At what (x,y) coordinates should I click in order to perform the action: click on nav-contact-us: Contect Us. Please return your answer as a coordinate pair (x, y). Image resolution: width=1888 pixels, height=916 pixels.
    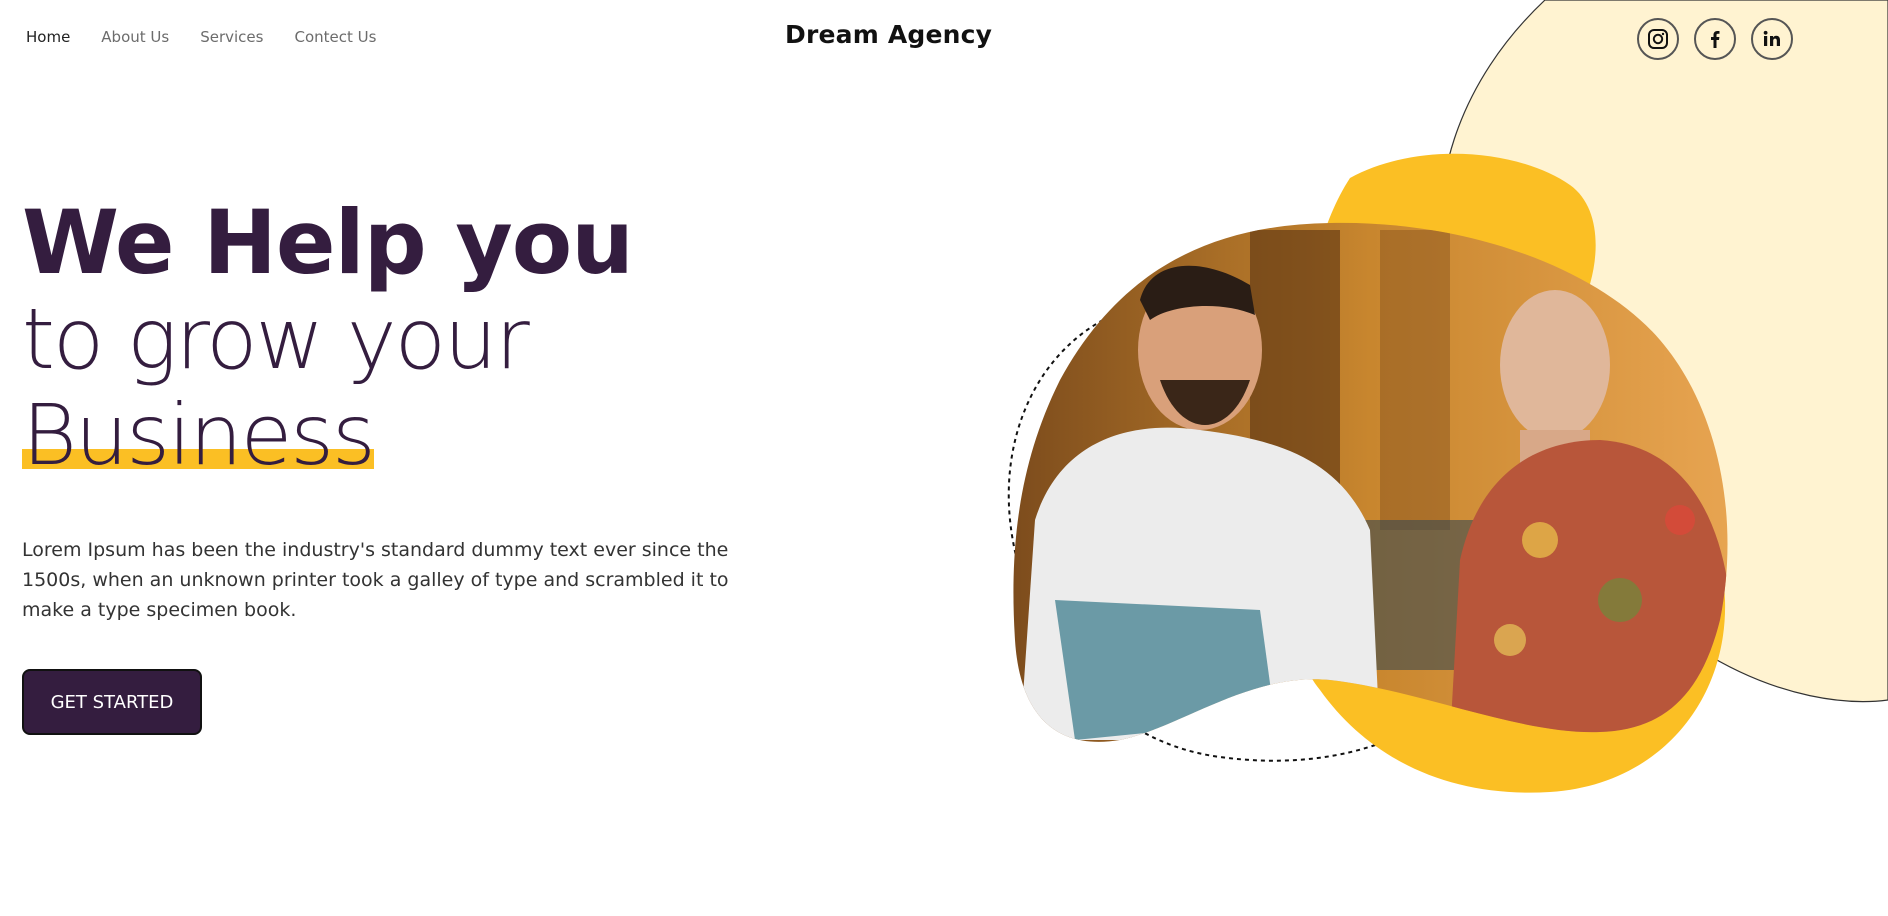
    Looking at the image, I should click on (335, 37).